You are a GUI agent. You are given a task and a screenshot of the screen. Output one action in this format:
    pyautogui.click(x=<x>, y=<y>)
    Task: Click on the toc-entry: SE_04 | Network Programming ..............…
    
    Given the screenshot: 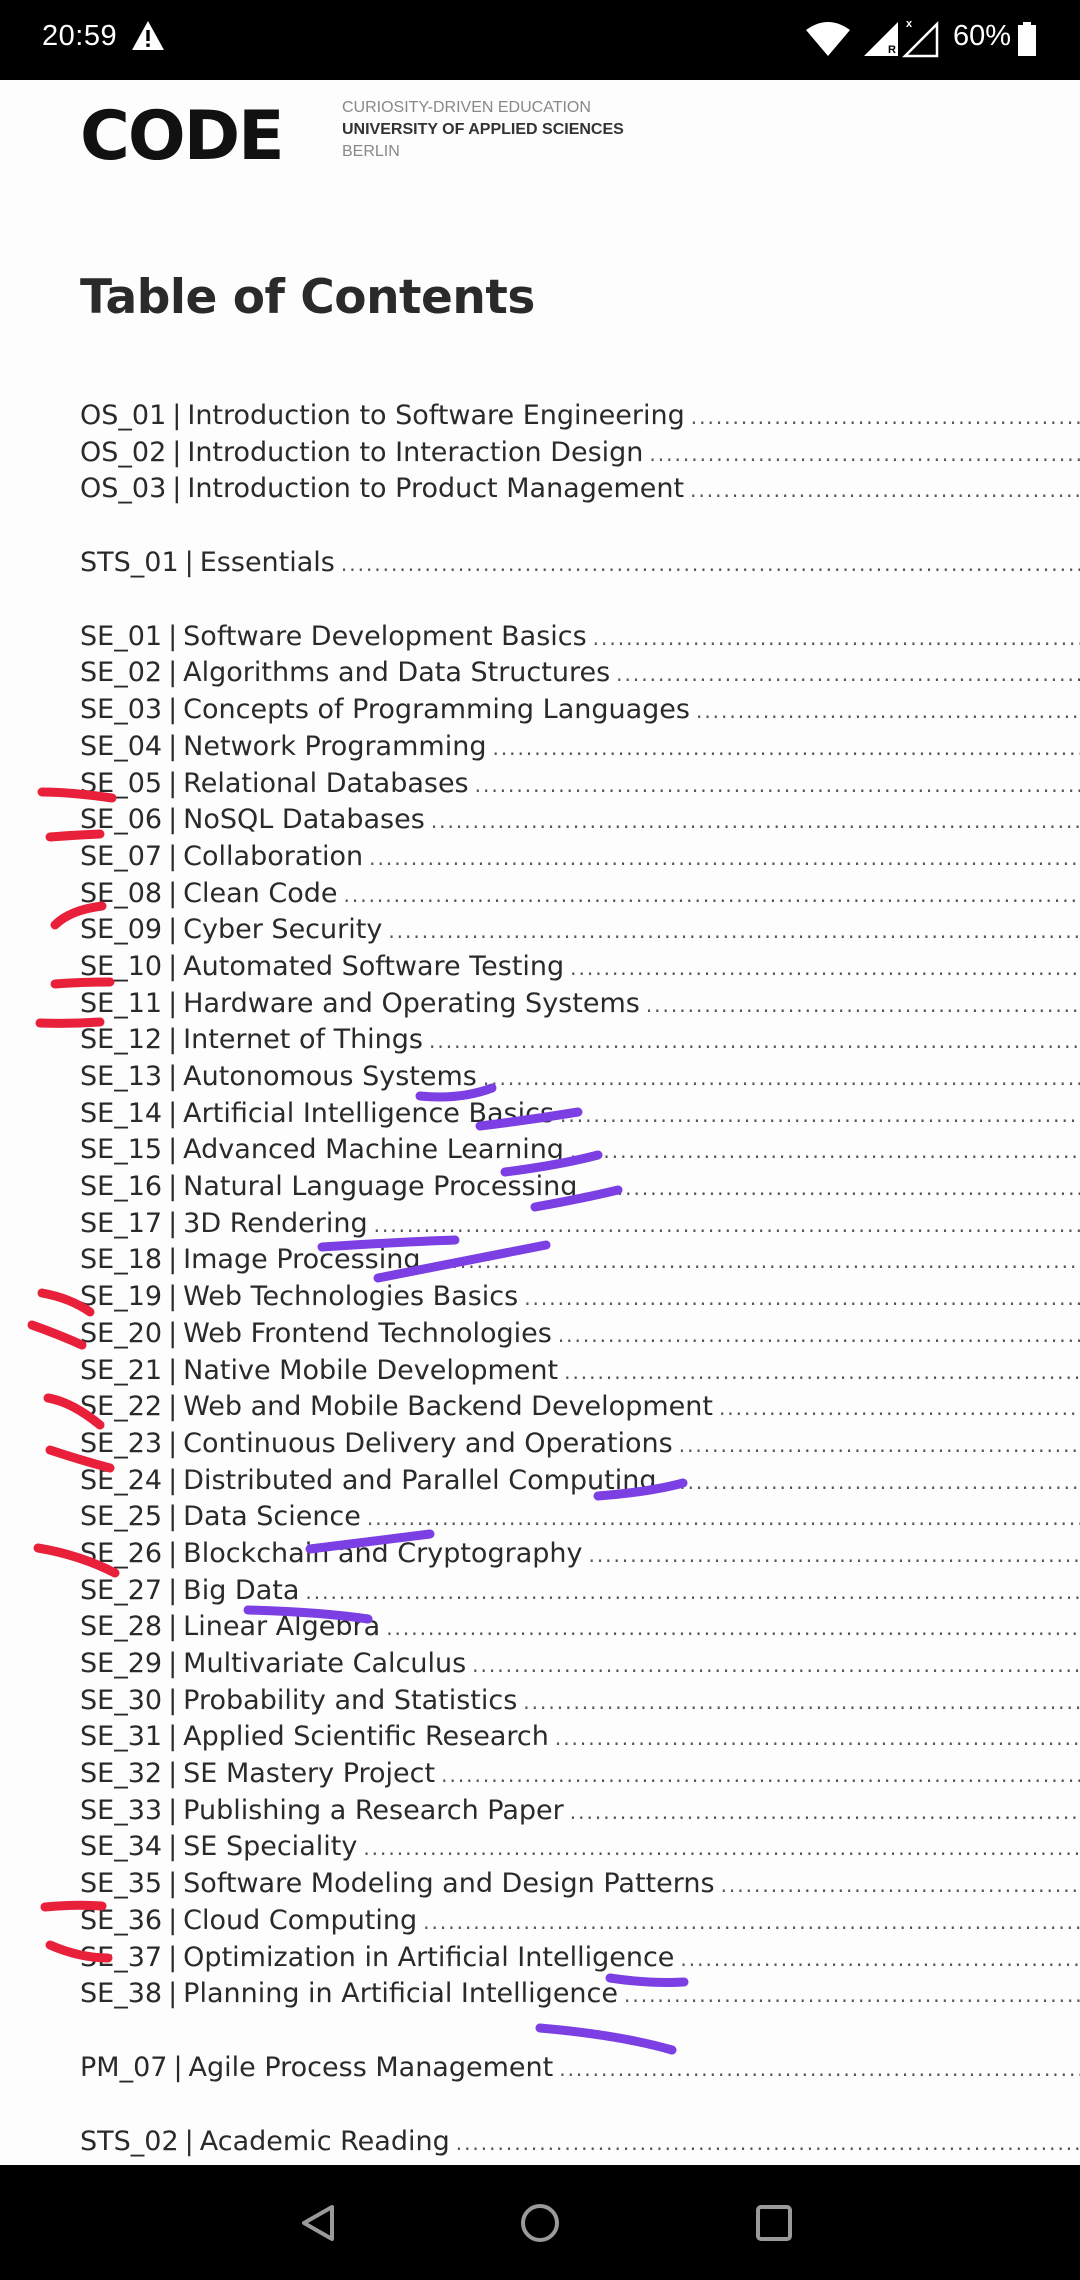 What is the action you would take?
    pyautogui.click(x=580, y=749)
    